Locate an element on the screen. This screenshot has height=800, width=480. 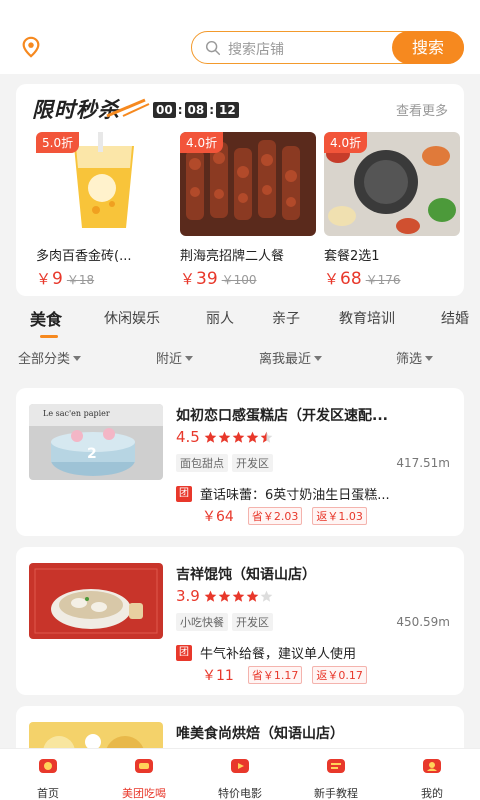
store-name: 唯美食尚烘焙（知语山店） is located at coordinates (260, 734).